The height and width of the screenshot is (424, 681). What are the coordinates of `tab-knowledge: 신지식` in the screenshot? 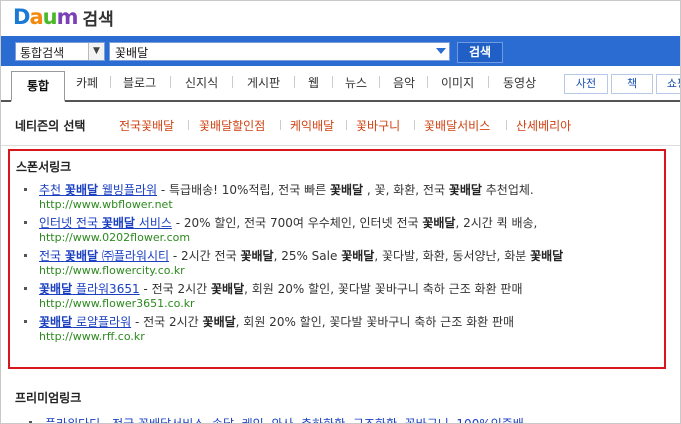 It's located at (201, 82).